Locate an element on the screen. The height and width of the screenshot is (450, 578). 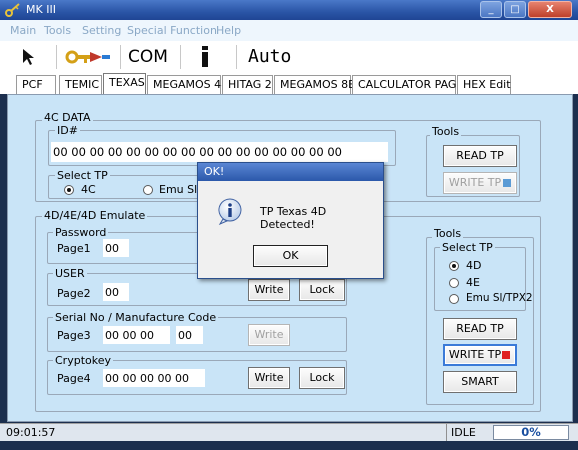
page4-label: Page4 is located at coordinates (74, 378).